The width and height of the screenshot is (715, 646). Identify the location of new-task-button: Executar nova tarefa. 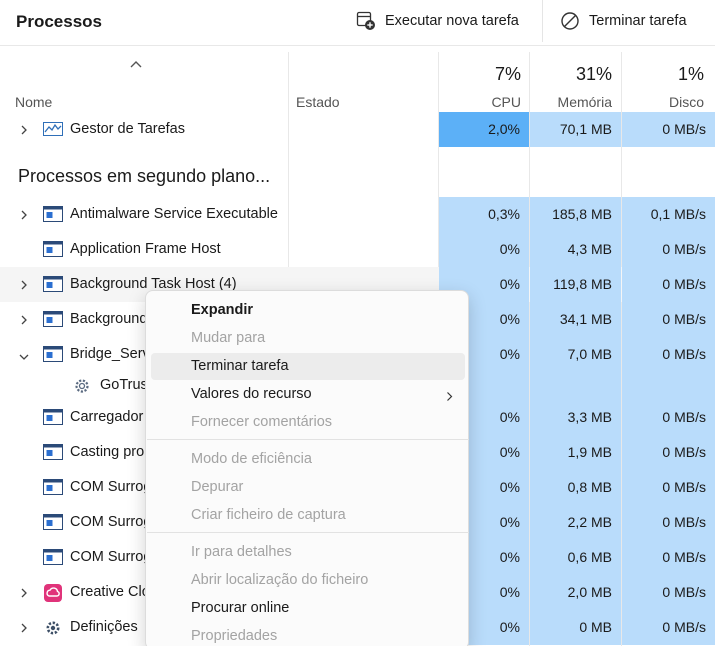
(437, 21).